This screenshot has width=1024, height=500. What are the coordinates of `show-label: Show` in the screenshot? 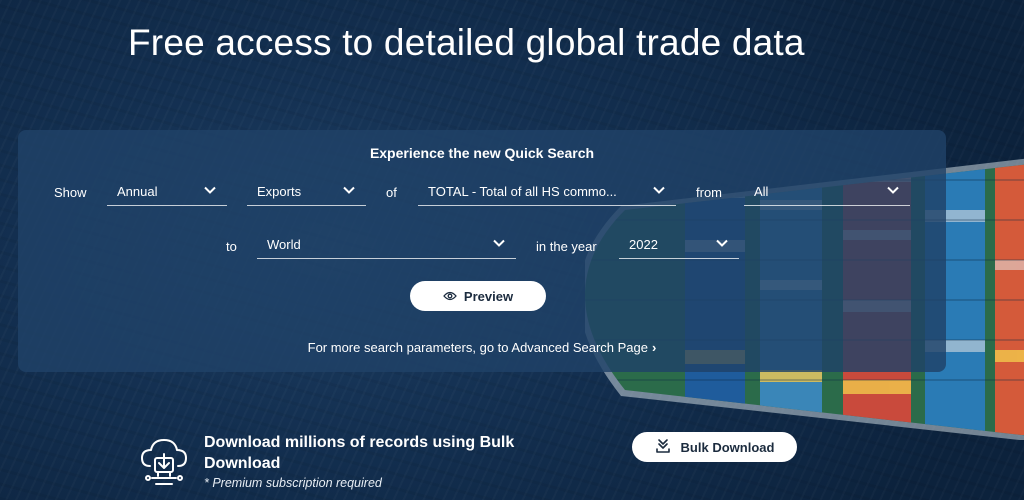 It's located at (70, 192).